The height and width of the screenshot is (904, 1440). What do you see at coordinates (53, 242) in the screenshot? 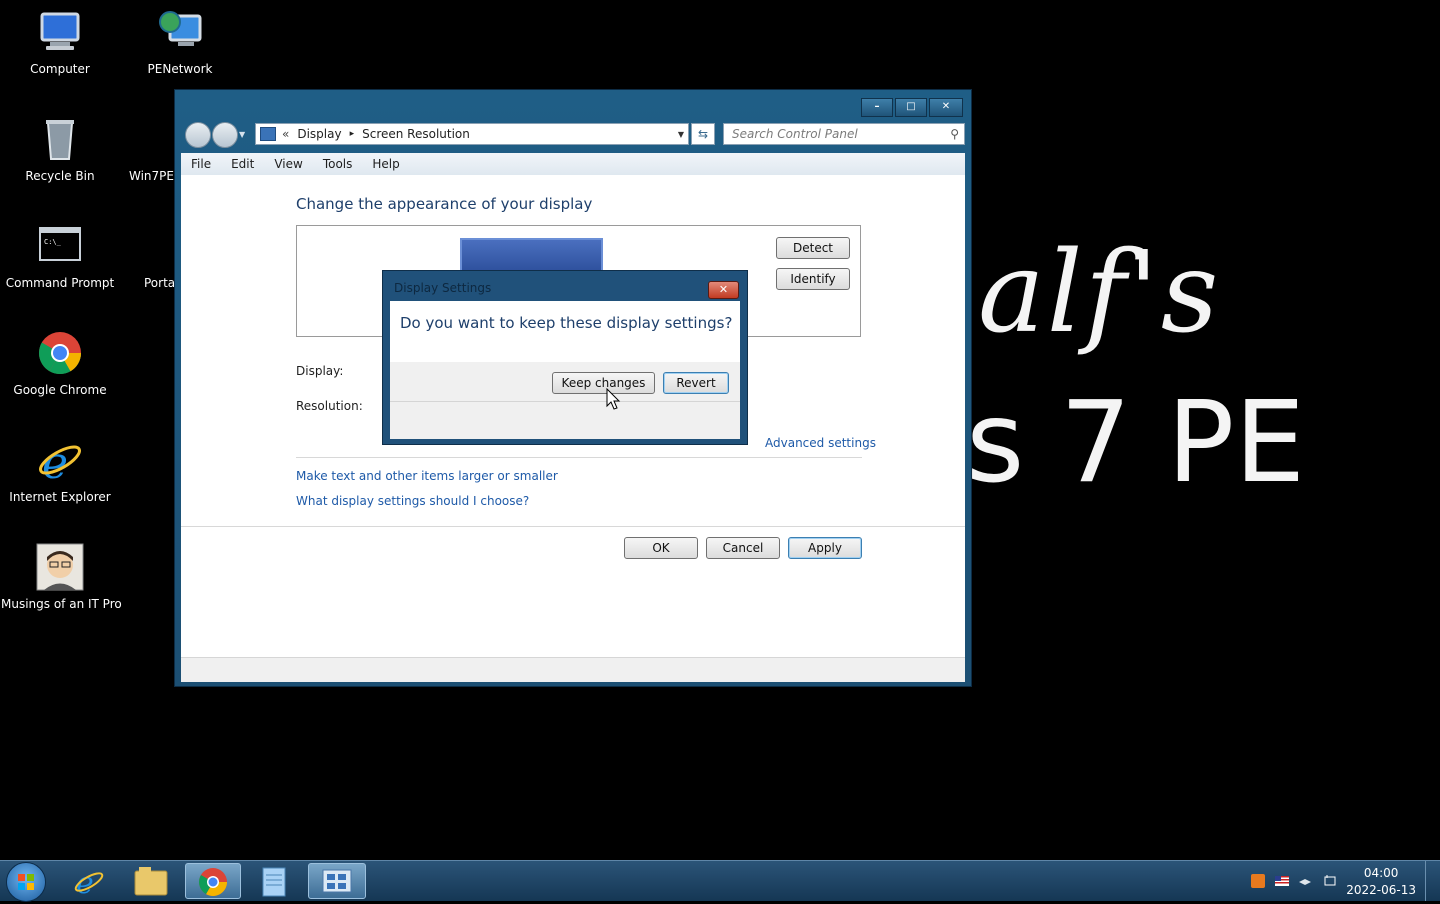
I see `svg-text: C:\_` at bounding box center [53, 242].